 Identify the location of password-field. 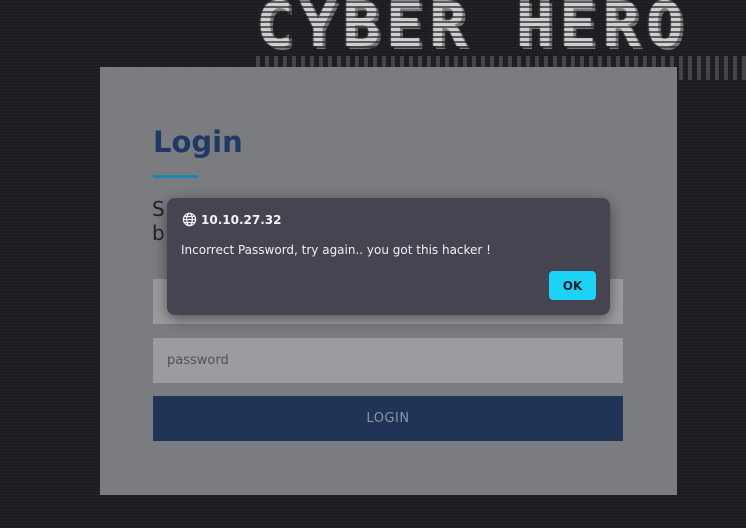
(388, 360).